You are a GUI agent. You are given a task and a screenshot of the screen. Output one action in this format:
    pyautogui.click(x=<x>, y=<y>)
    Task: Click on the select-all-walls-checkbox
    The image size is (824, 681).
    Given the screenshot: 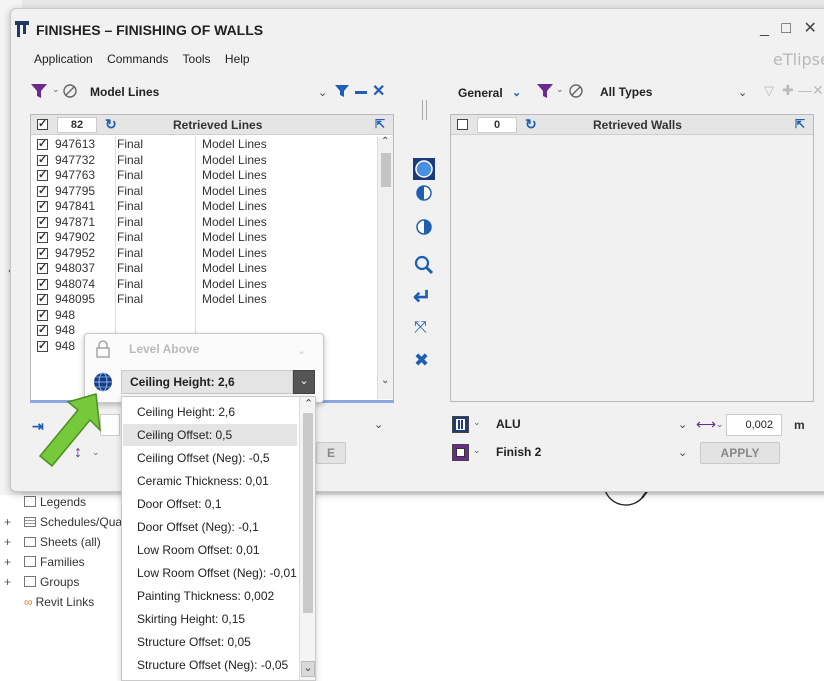 What is the action you would take?
    pyautogui.click(x=462, y=124)
    